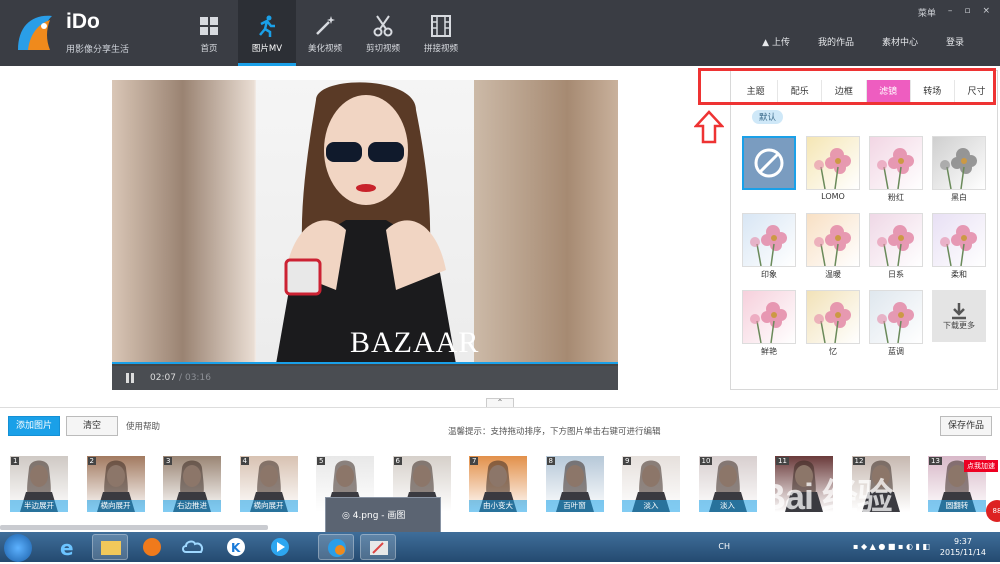 The image size is (1000, 564). Describe the element at coordinates (498, 484) in the screenshot. I see `thumbnail-item: 7 由小变大` at that location.